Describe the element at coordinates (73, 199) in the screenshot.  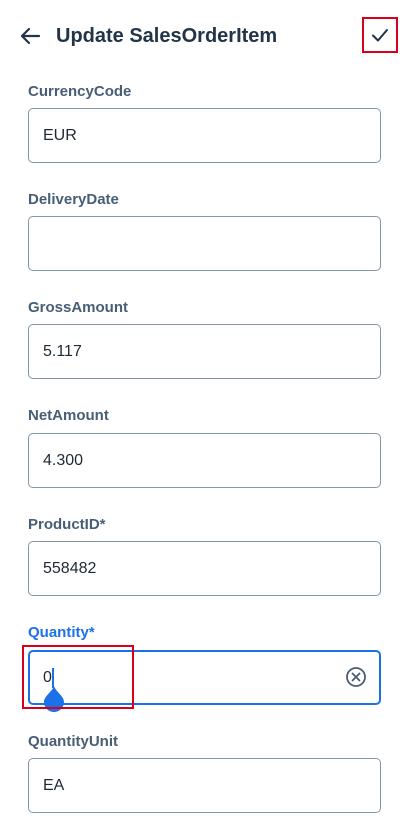
I see `field-label-delivery-date: DeliveryDate` at that location.